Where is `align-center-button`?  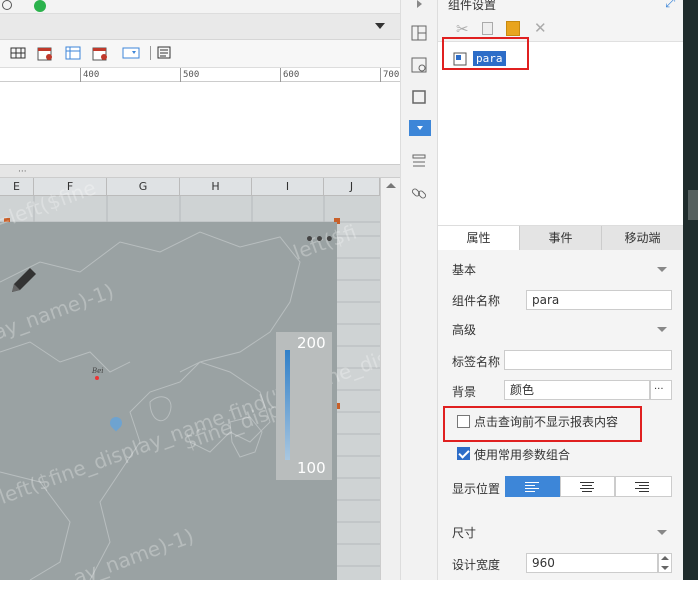
align-center-button is located at coordinates (587, 486).